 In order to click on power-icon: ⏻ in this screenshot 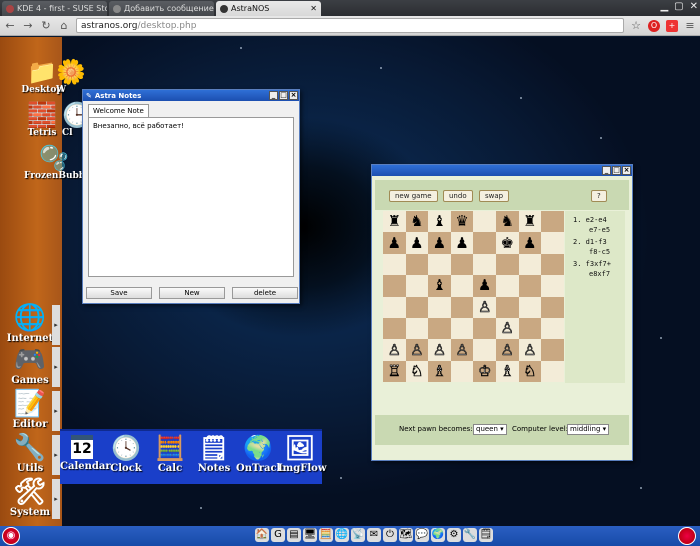, I will do `click(390, 535)`.